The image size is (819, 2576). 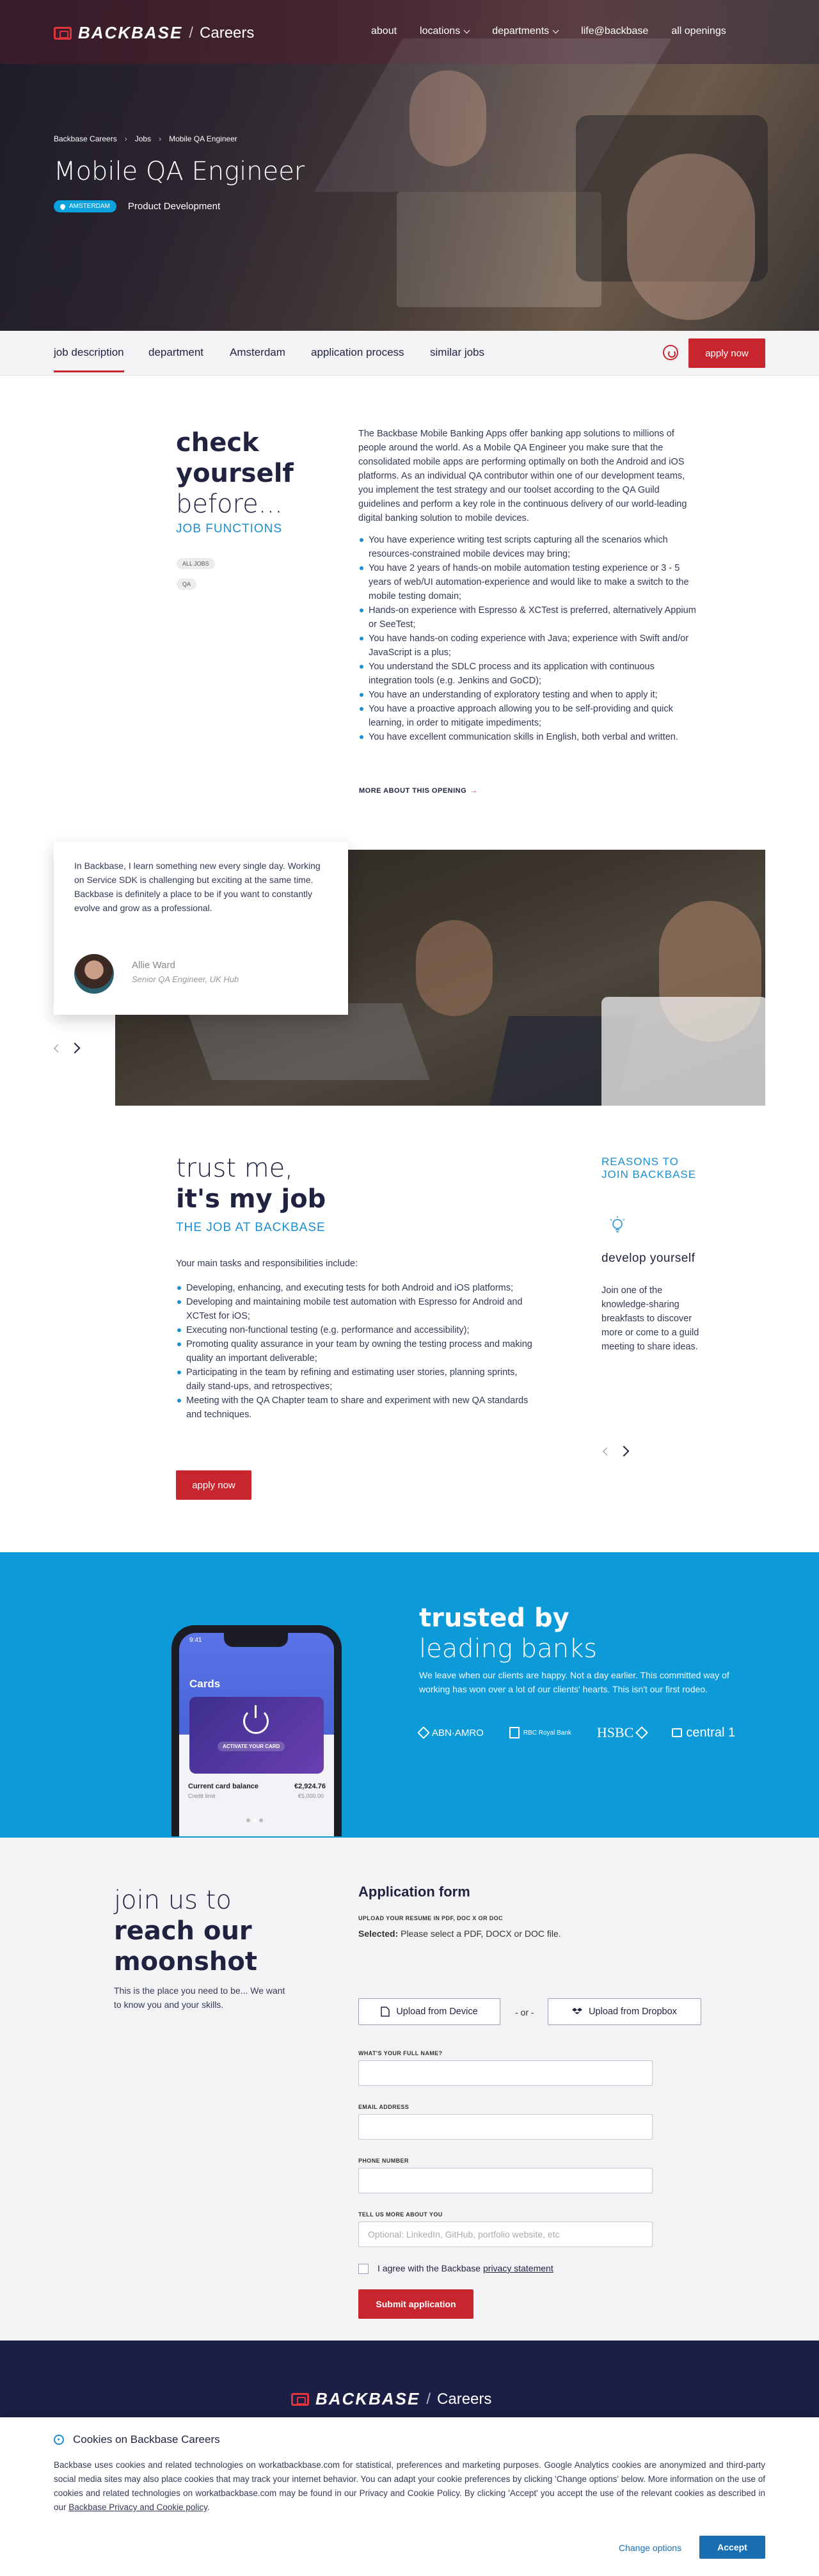 What do you see at coordinates (727, 353) in the screenshot?
I see `apply-now-button: apply now` at bounding box center [727, 353].